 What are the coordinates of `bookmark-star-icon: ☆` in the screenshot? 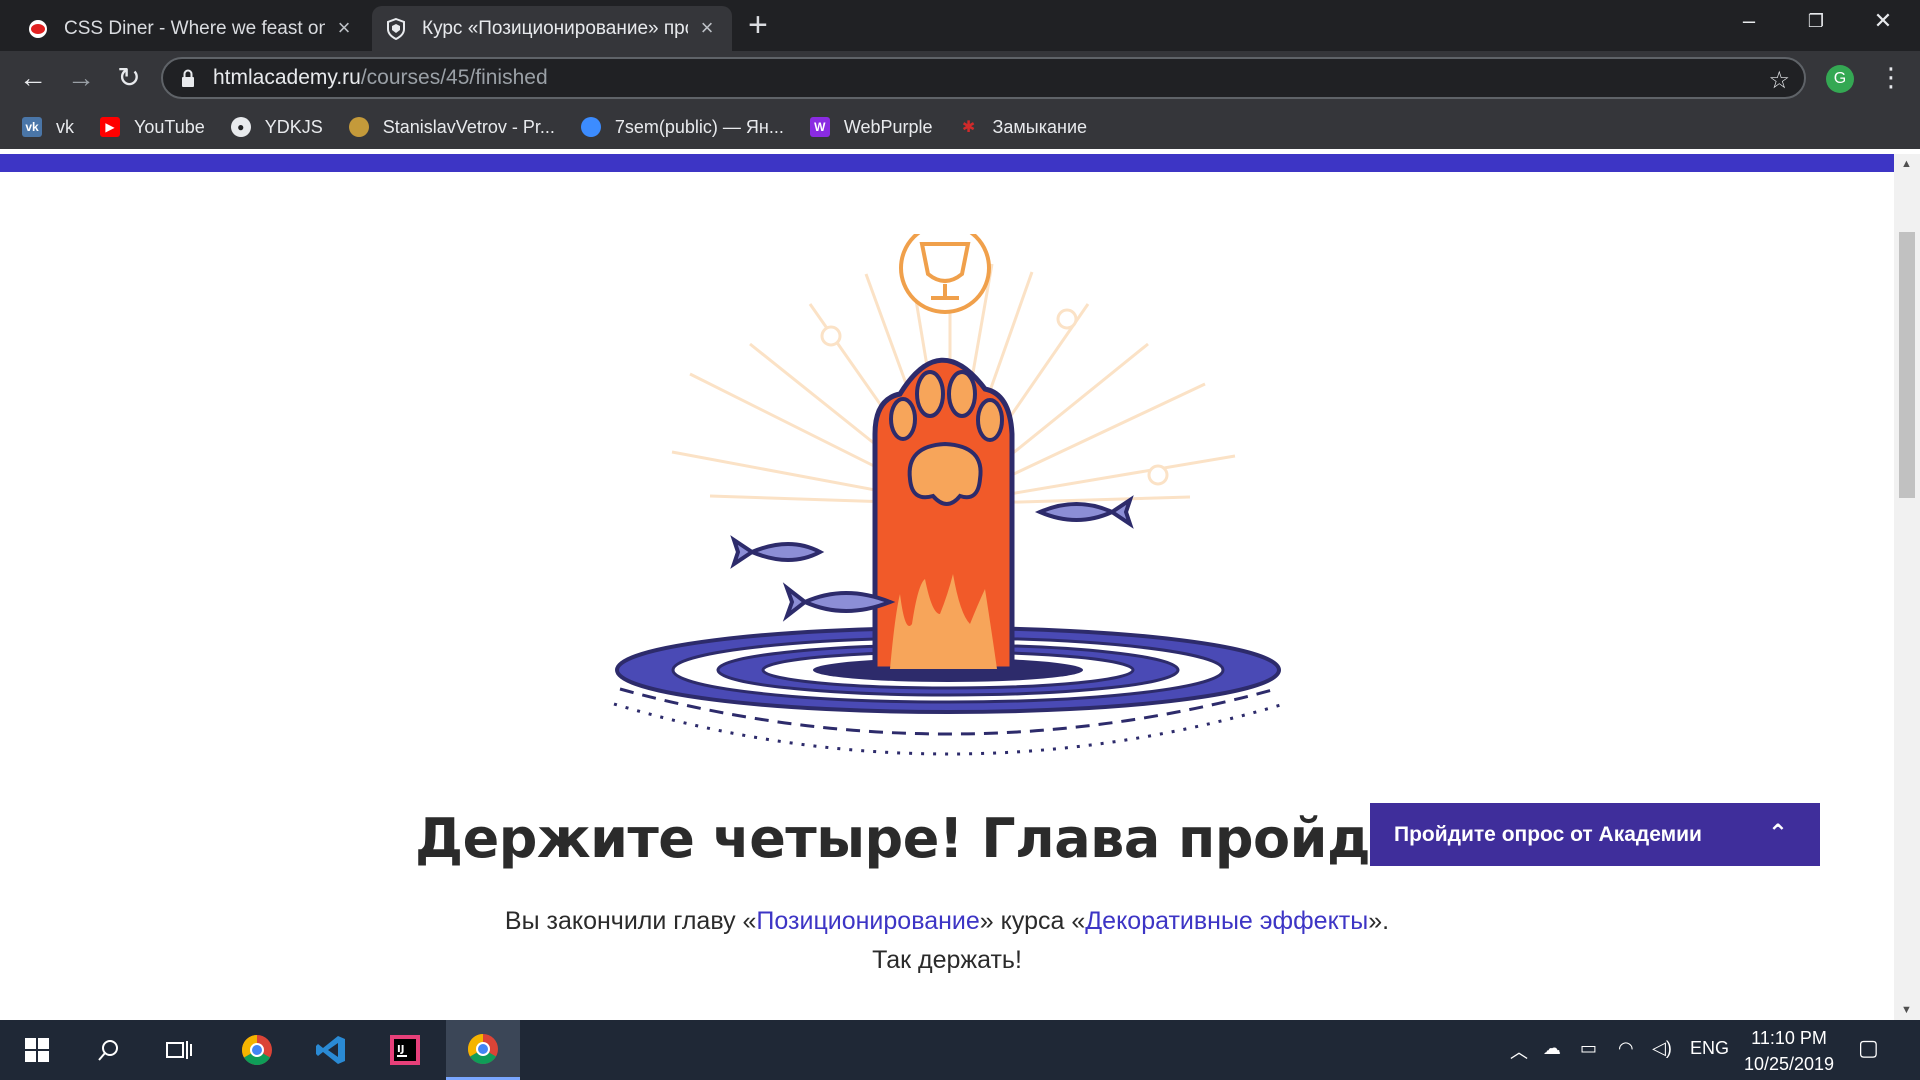 It's located at (1779, 80).